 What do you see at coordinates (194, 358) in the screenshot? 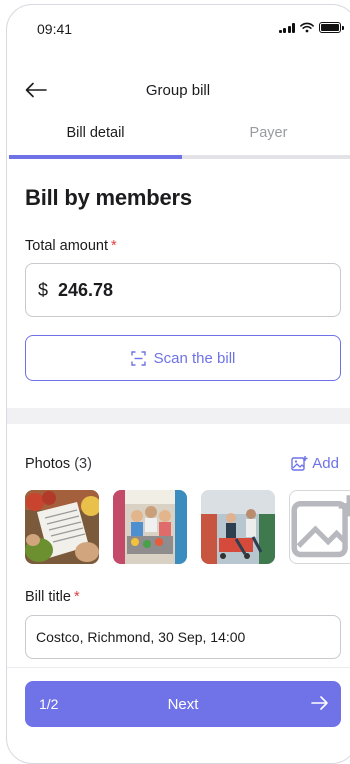
I see `scan-bill-label: Scan the bill` at bounding box center [194, 358].